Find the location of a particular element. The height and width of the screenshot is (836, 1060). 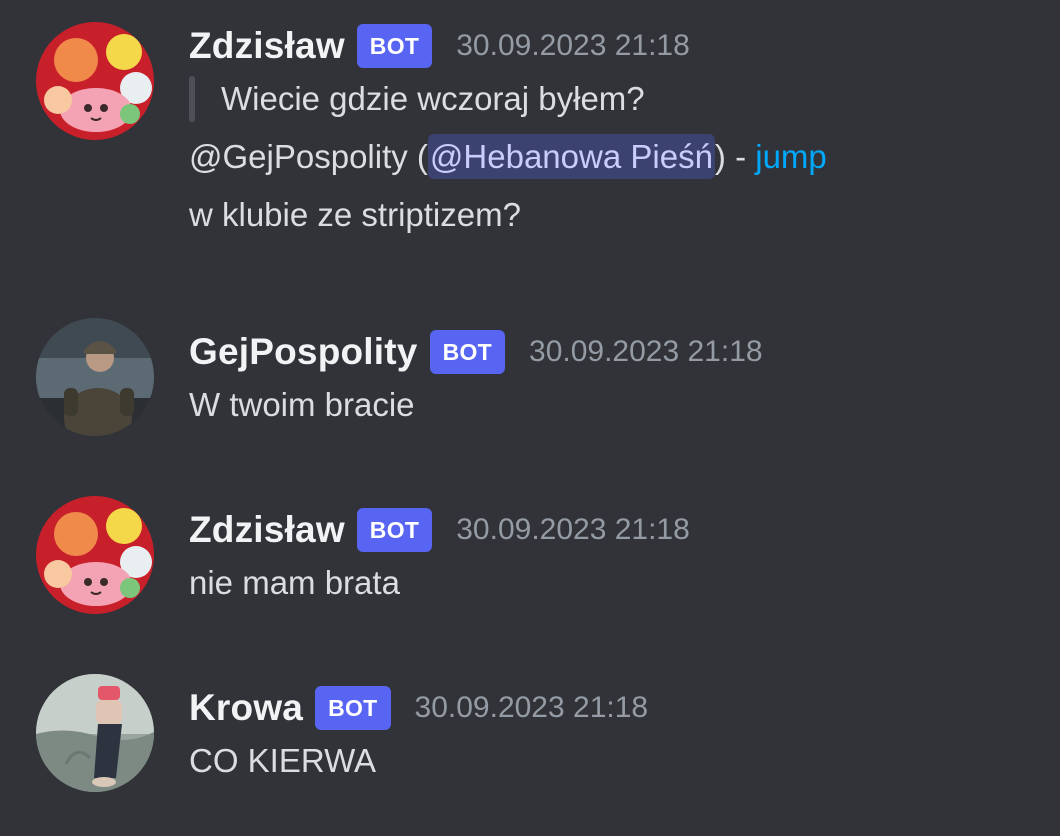

reply-prefix: @GejPospolity ( is located at coordinates (308, 156).